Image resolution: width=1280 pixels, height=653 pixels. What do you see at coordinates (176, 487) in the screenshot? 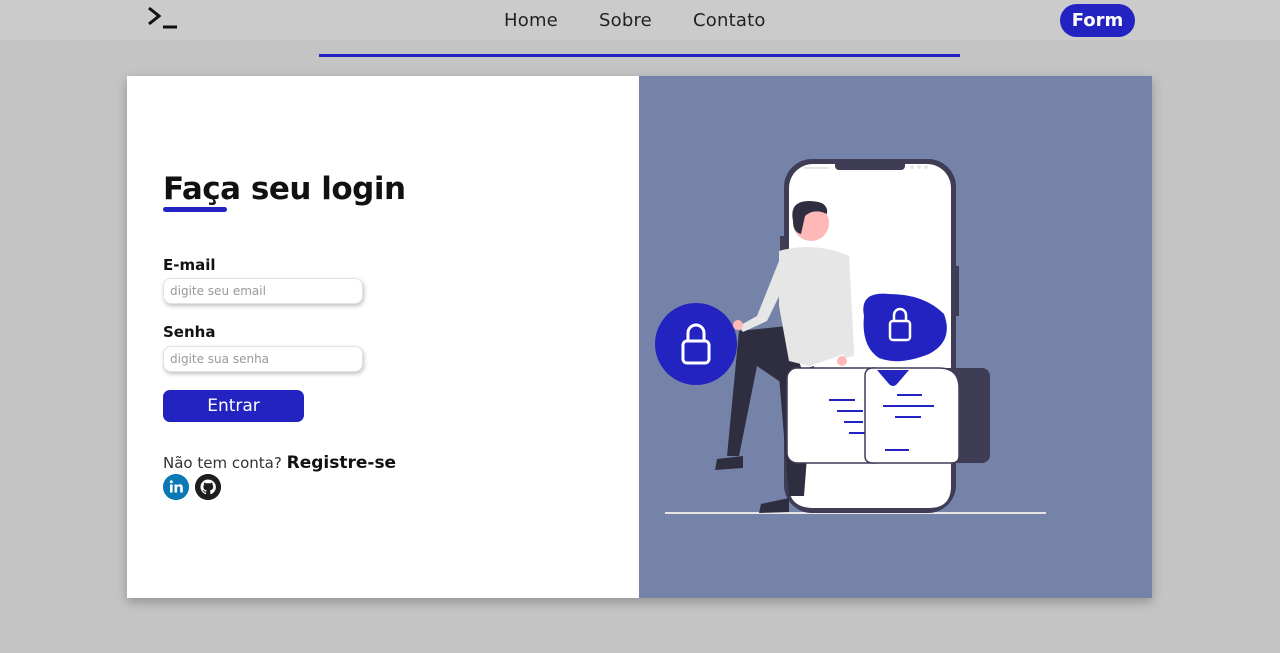
I see `linkedin-icon` at bounding box center [176, 487].